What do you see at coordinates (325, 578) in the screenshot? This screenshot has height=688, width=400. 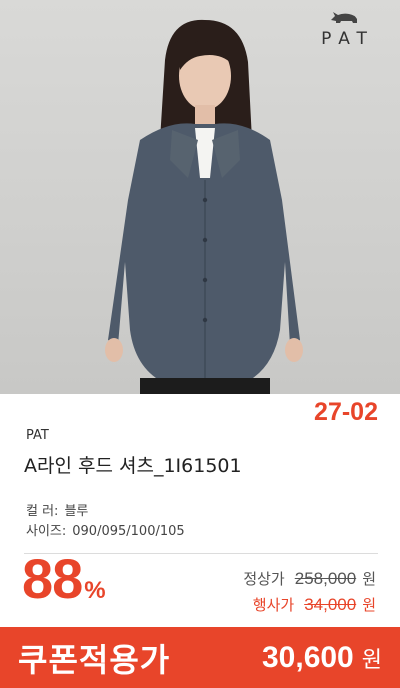 I see `regular-price-amount: 258,000` at bounding box center [325, 578].